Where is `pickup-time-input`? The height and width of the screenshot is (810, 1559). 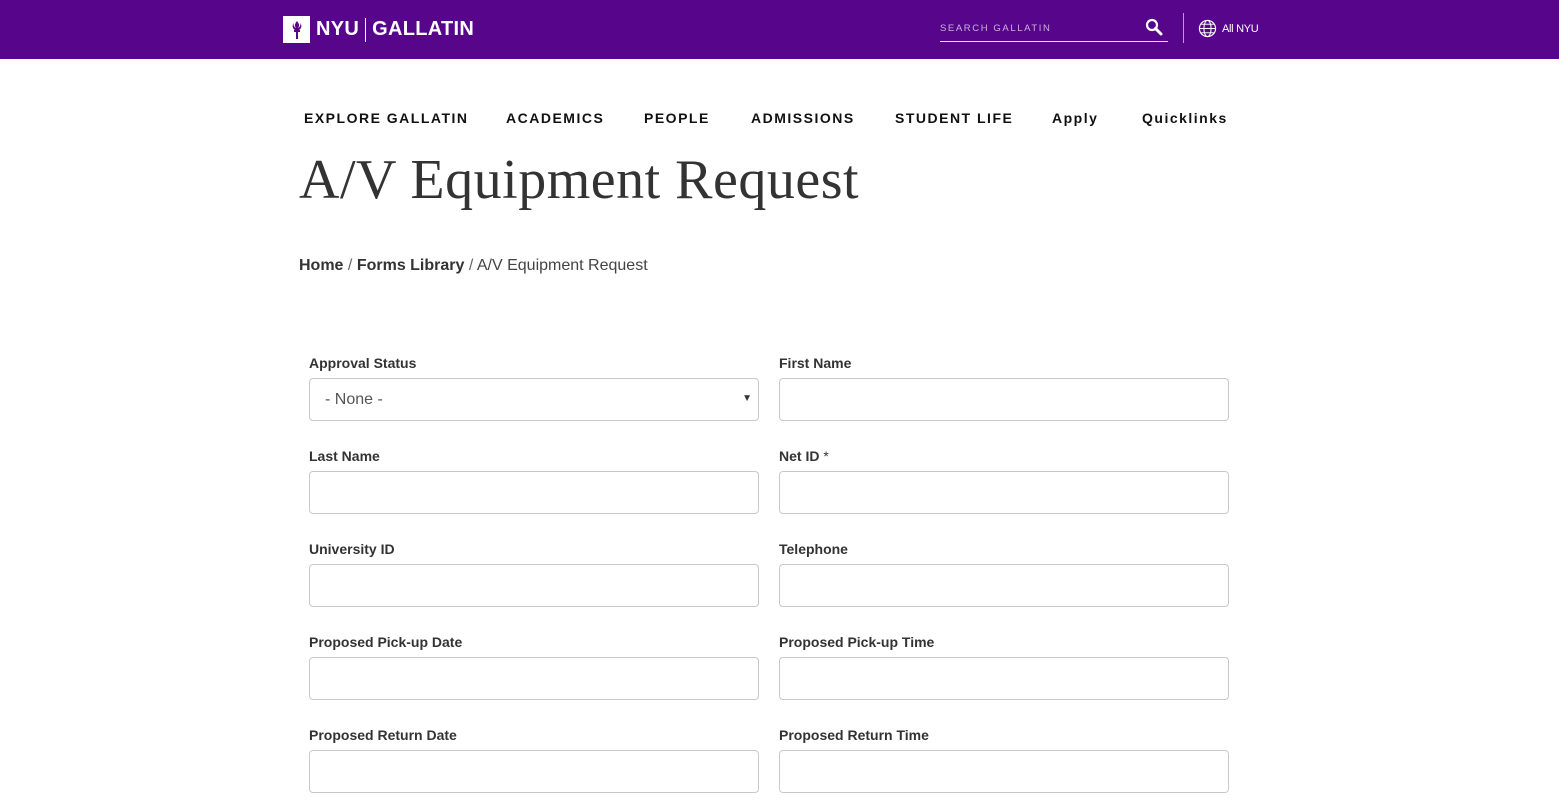
pickup-time-input is located at coordinates (1004, 678).